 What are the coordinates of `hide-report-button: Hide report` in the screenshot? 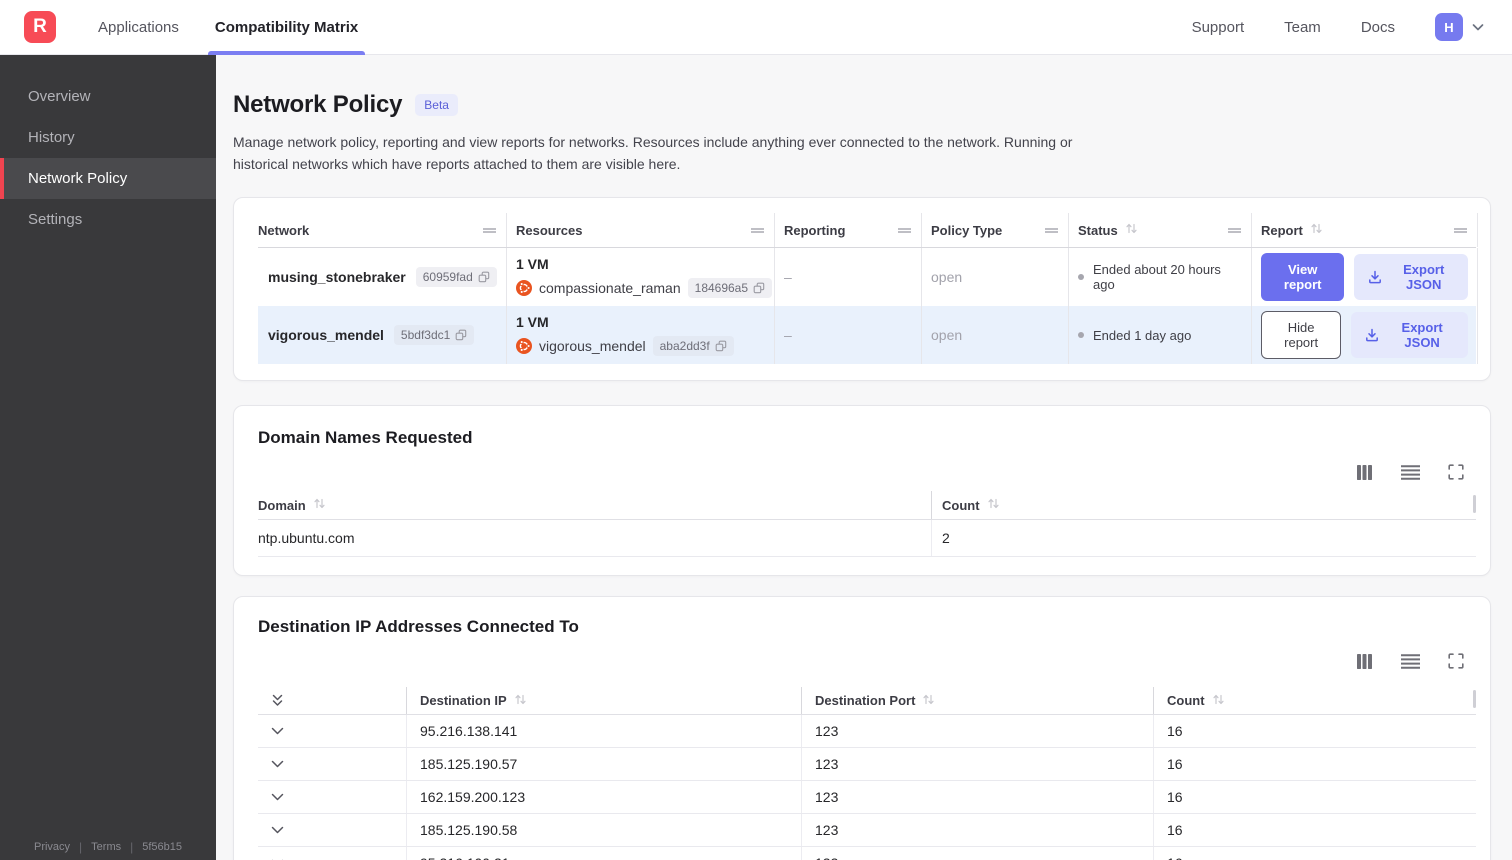 It's located at (1301, 335).